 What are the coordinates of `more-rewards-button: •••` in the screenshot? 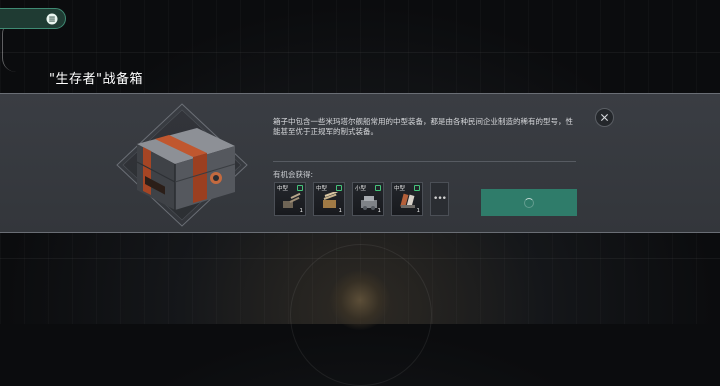 It's located at (439, 199).